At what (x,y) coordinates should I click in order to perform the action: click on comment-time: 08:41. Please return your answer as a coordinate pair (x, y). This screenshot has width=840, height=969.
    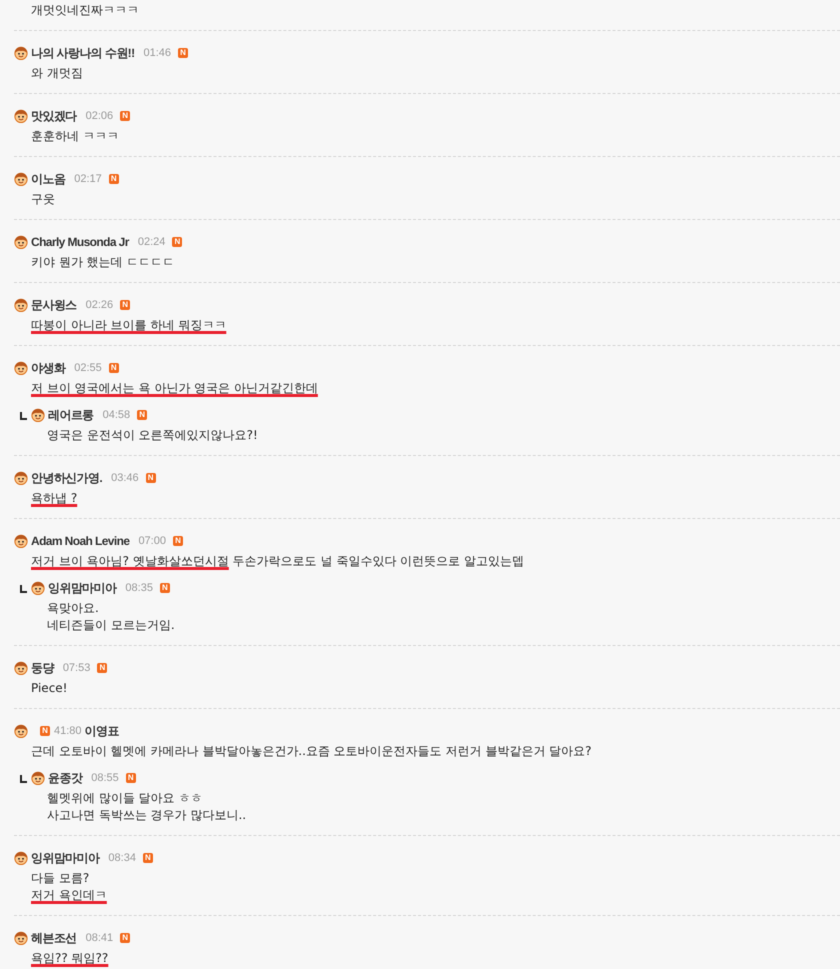
    Looking at the image, I should click on (100, 938).